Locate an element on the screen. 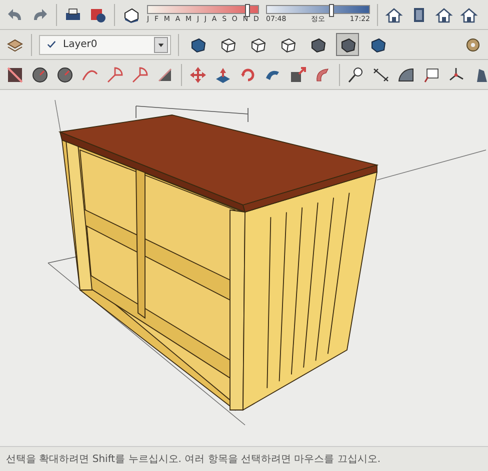  layer-dropdown: Layer0 is located at coordinates (105, 44).